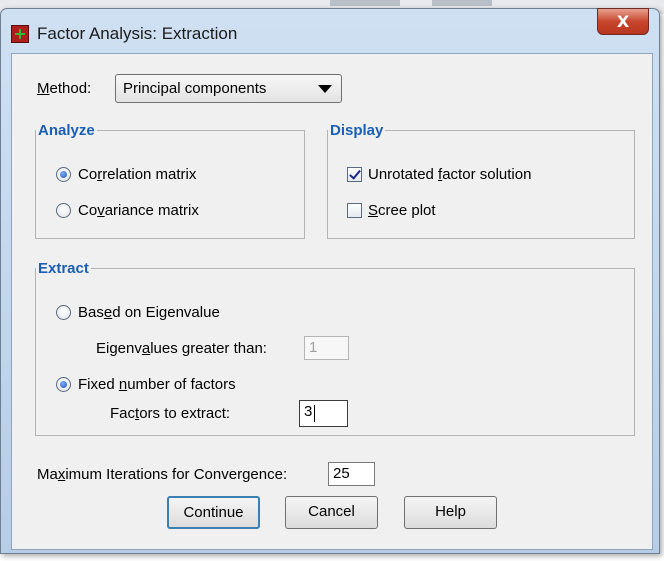 This screenshot has height=561, width=664. Describe the element at coordinates (162, 474) in the screenshot. I see `max-iterations-label: Maximum Iterations for Convergence:` at that location.